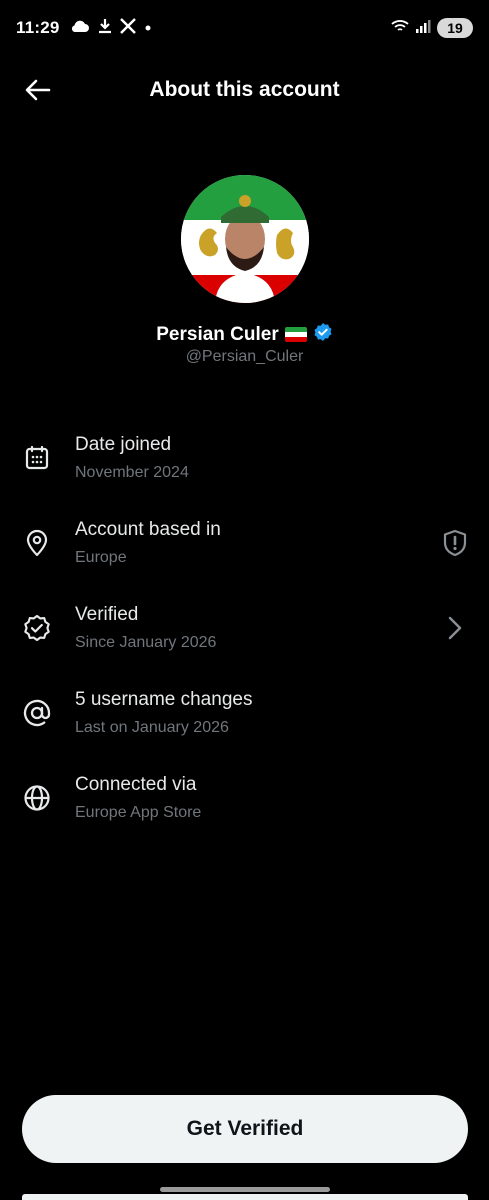  I want to click on top-app-bar: About this account, so click(244, 90).